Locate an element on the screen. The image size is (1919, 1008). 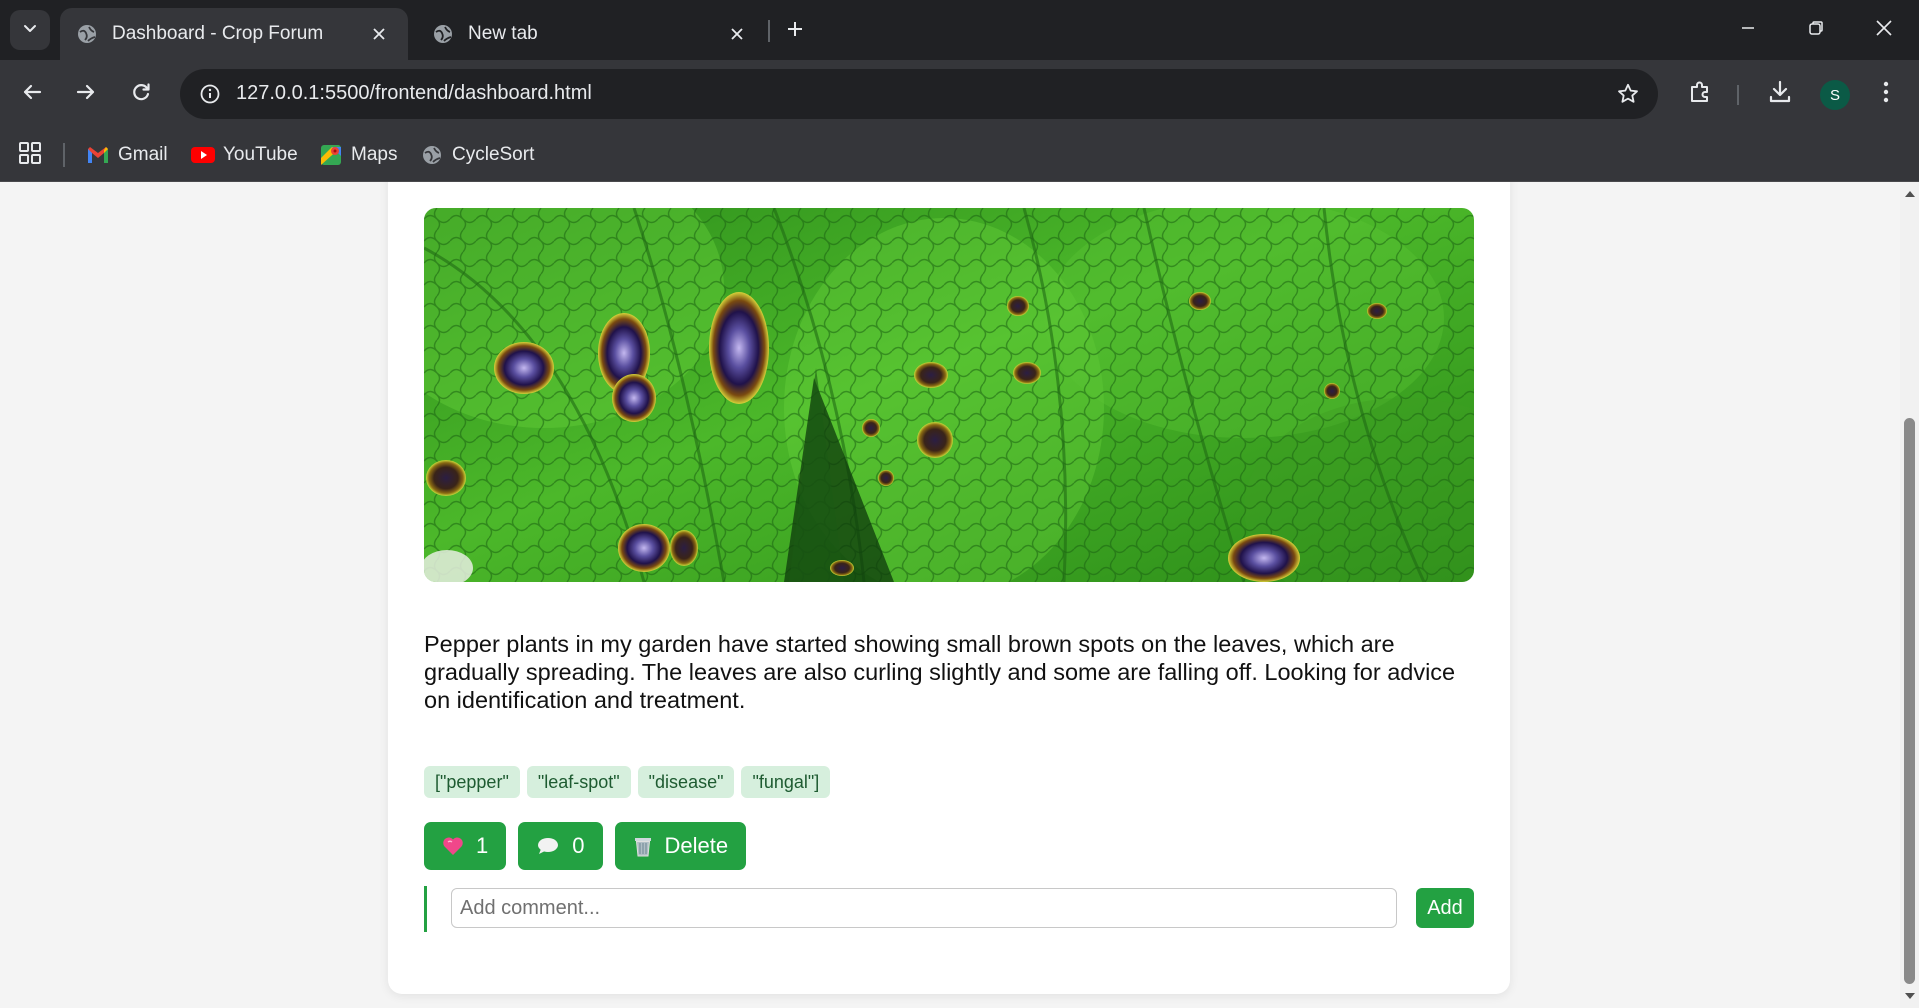
site-info-icon is located at coordinates (210, 94).